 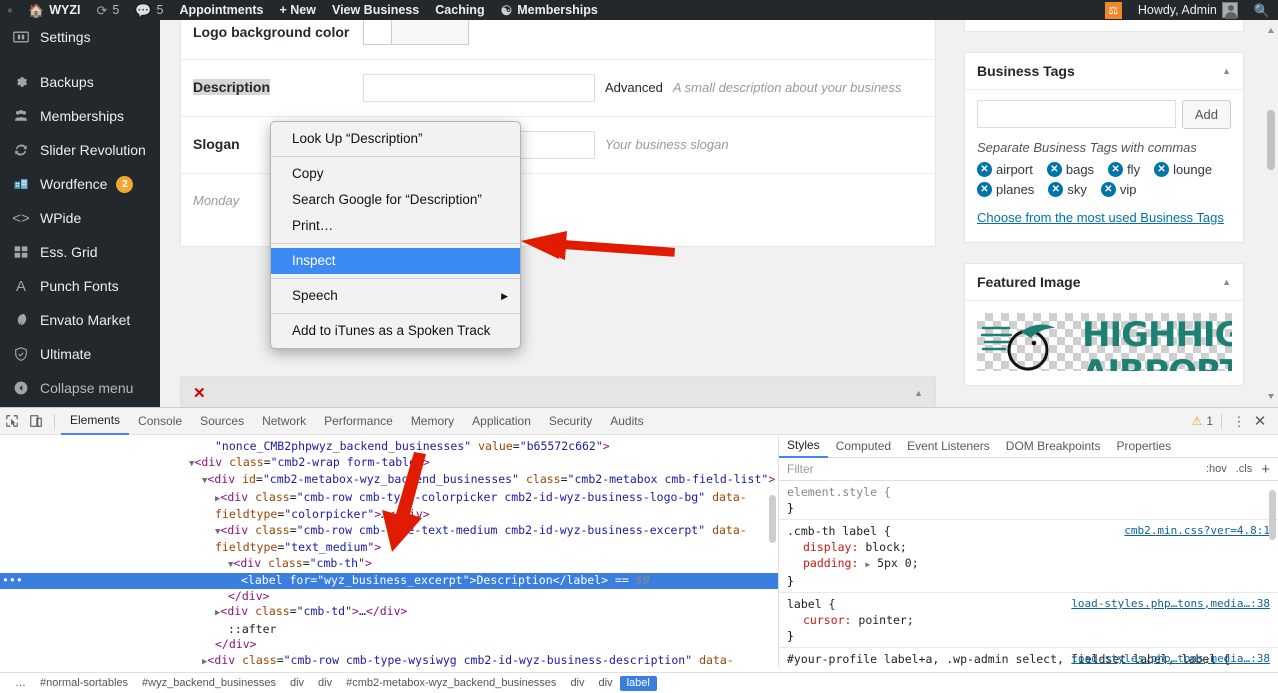 What do you see at coordinates (80, 286) in the screenshot?
I see `sidebar-item-punch-fonts: A Punch Fonts` at bounding box center [80, 286].